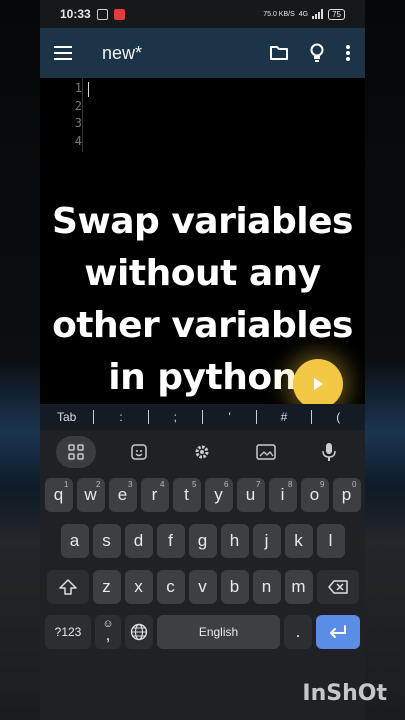  Describe the element at coordinates (106, 541) in the screenshot. I see `key-s: s` at that location.